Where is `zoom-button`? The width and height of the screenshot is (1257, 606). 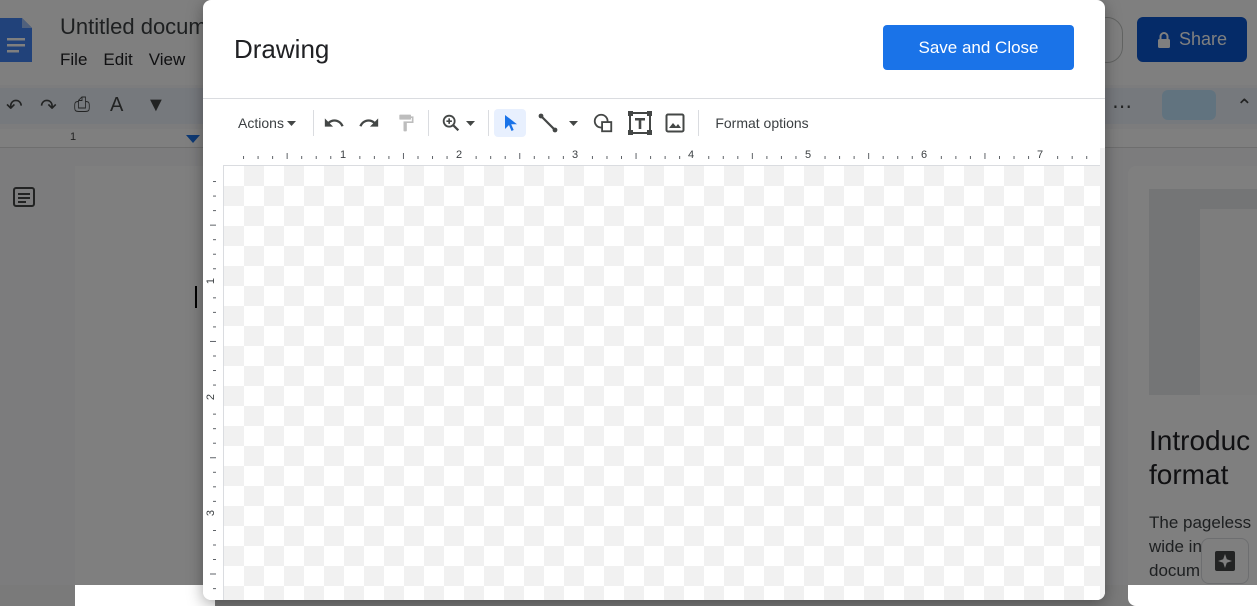 zoom-button is located at coordinates (457, 123).